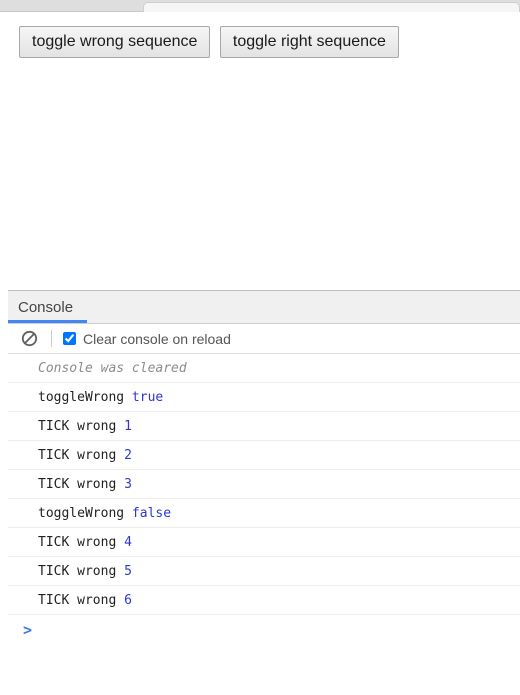  I want to click on console-log-row: TICK wrong 6, so click(264, 600).